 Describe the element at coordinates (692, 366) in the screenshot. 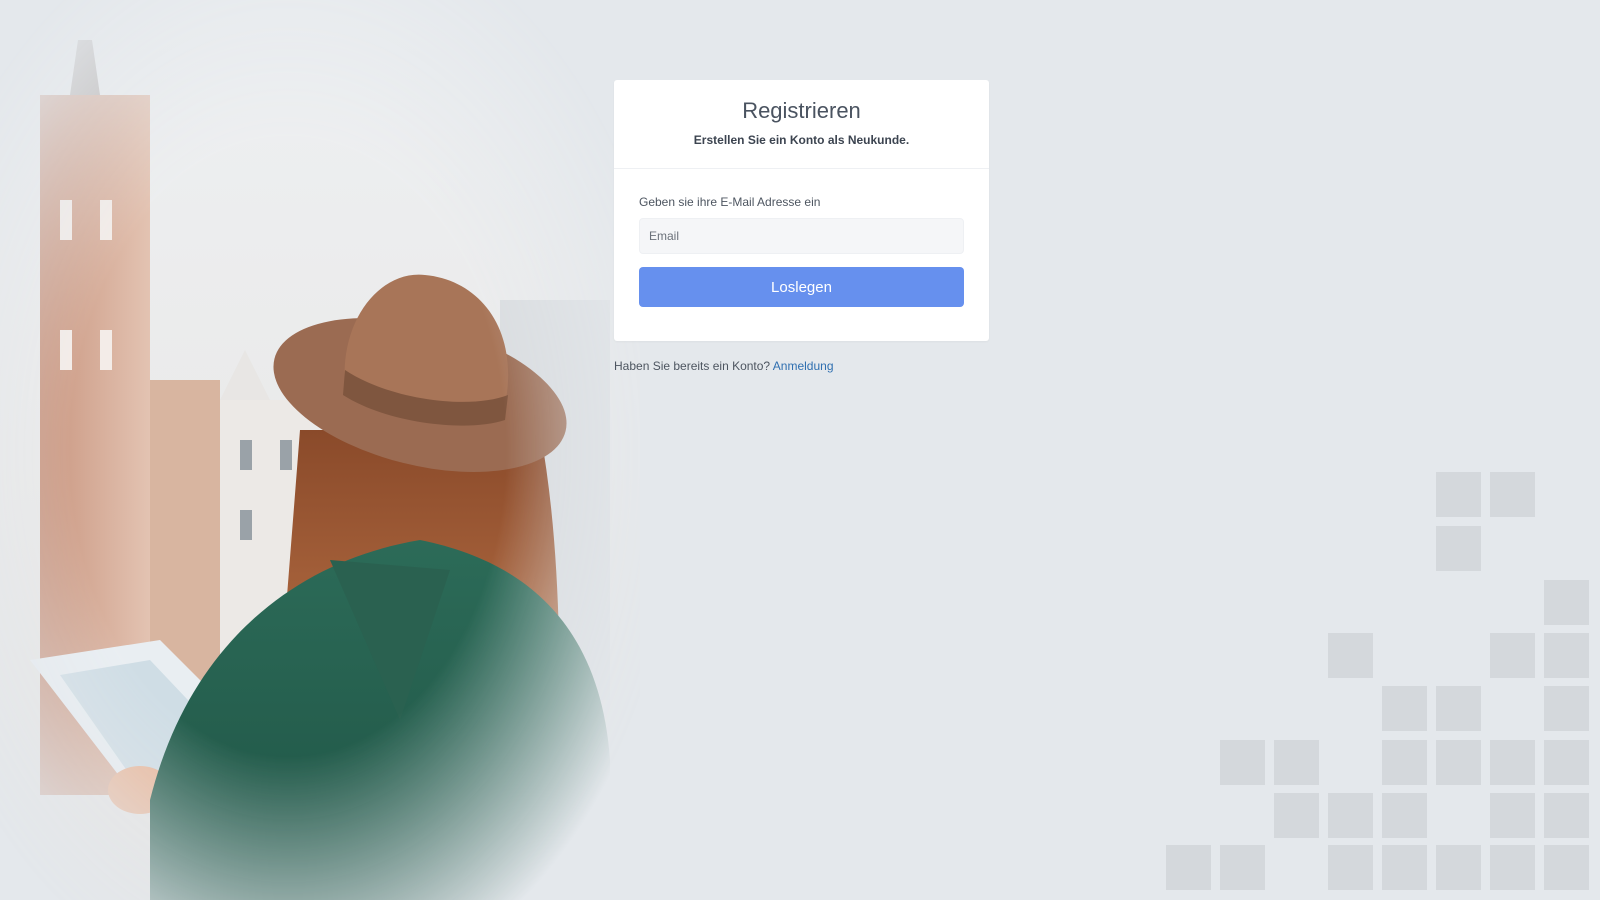

I see `login-question: Haben Sie bereits ein Konto?` at that location.